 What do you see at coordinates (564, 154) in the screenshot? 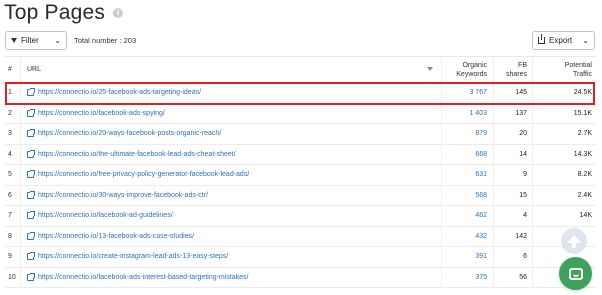
I see `row-potential-traffic: 14.3K` at bounding box center [564, 154].